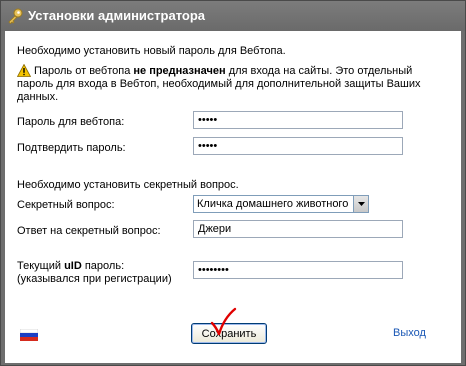  Describe the element at coordinates (223, 321) in the screenshot. I see `checkmark-annotation-icon` at that location.